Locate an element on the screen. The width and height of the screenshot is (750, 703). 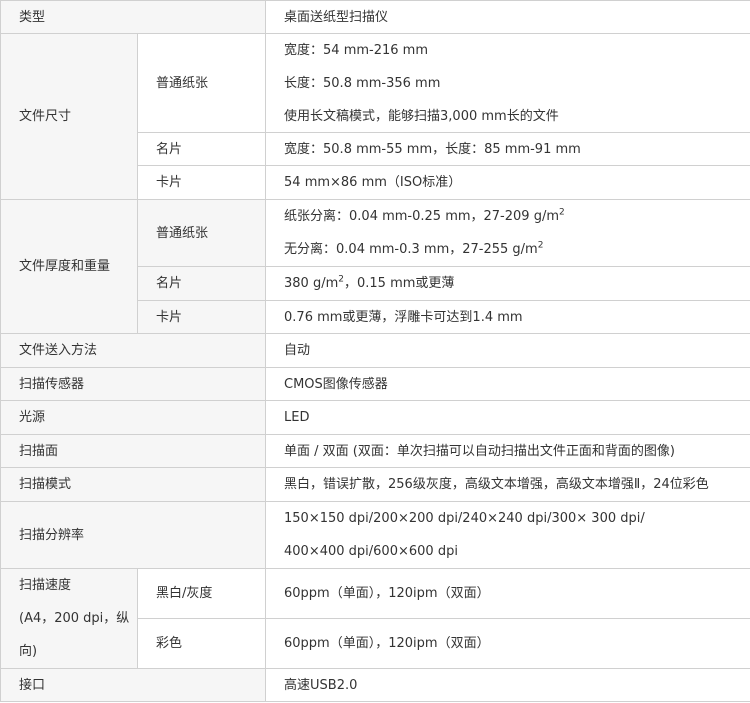
row-label-speed: 扫描速度 (A4，200 dpi，纵 向) is located at coordinates (69, 618).